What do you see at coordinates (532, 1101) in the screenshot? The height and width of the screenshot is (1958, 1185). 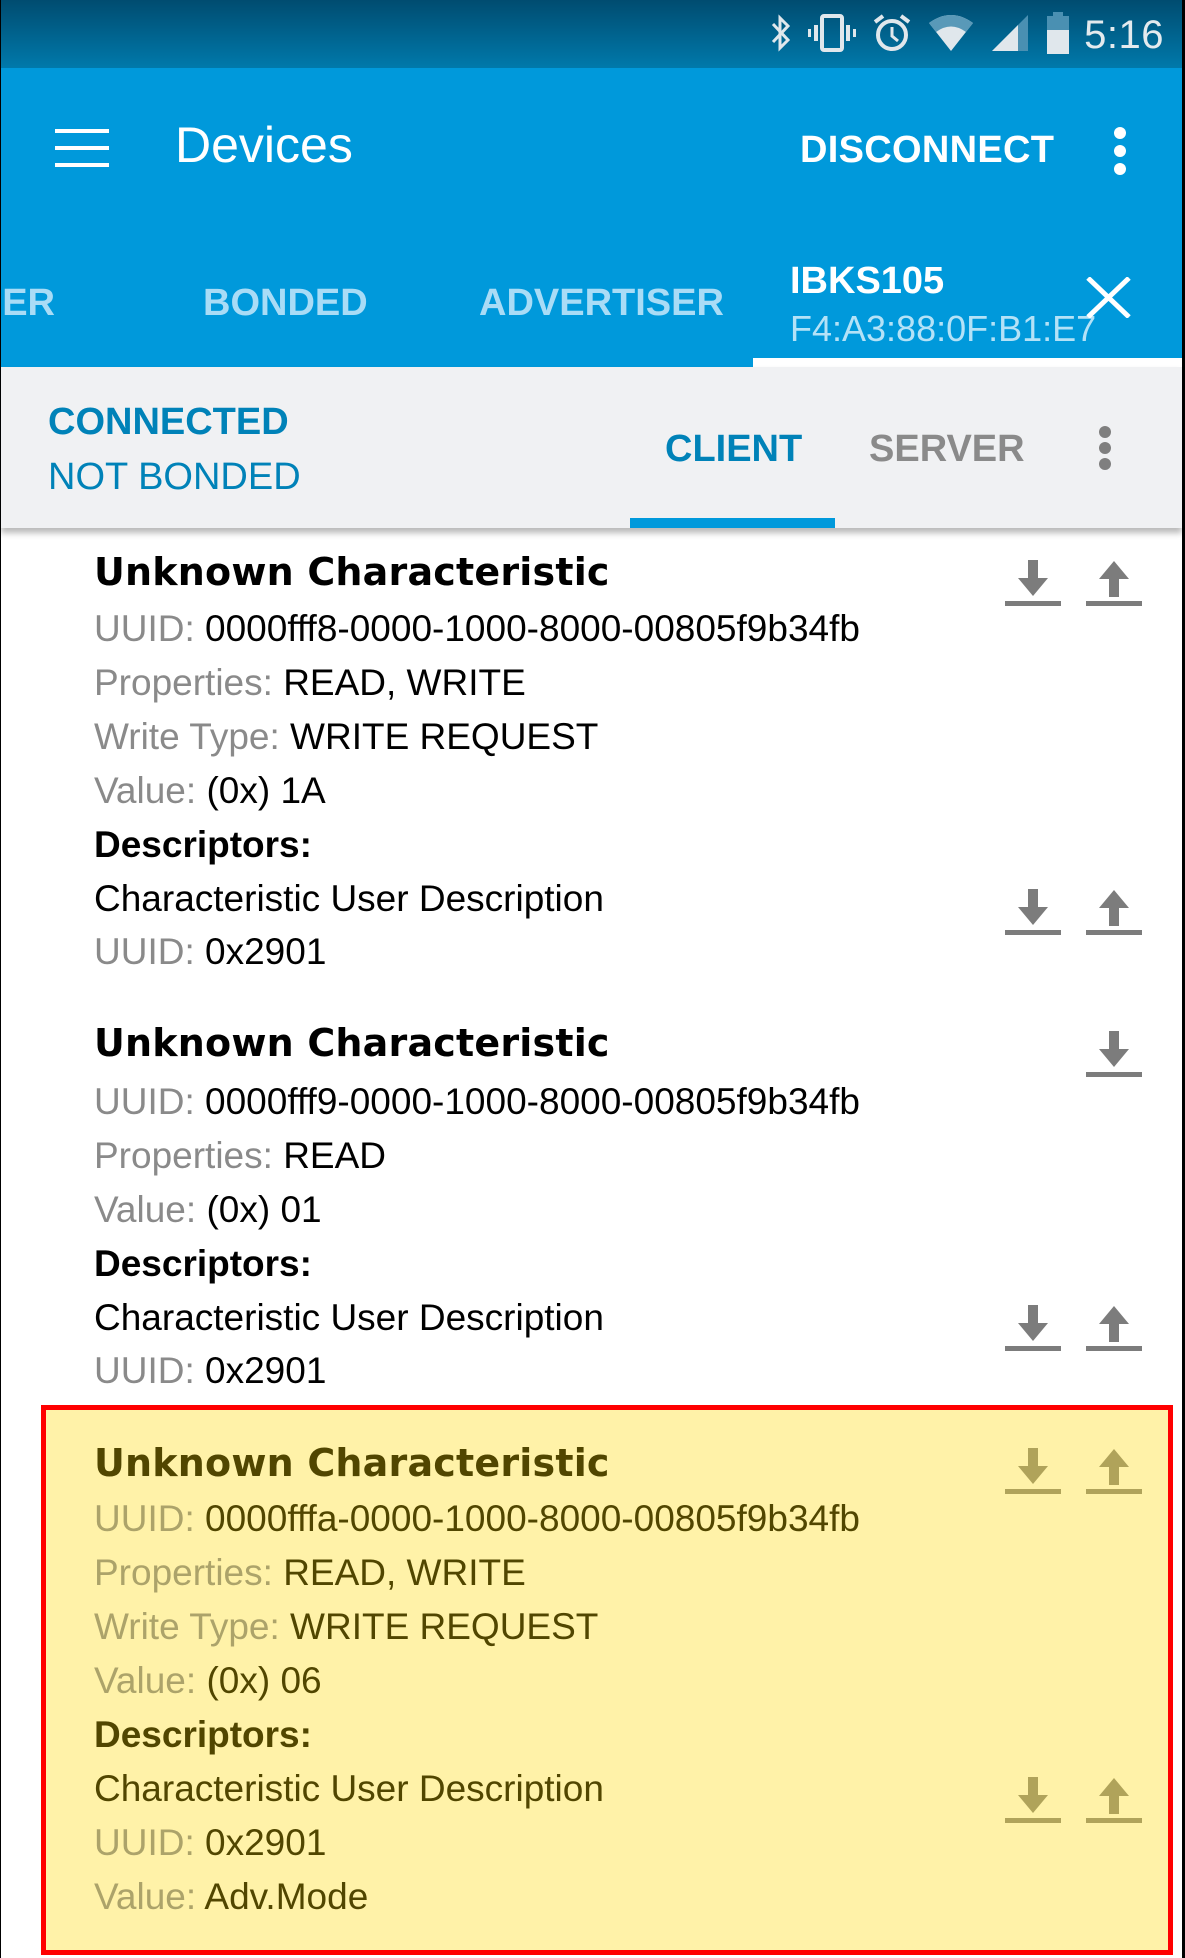 I see `uuid-value: 0000fff9-0000-1000-8000-00805f9b34fb` at bounding box center [532, 1101].